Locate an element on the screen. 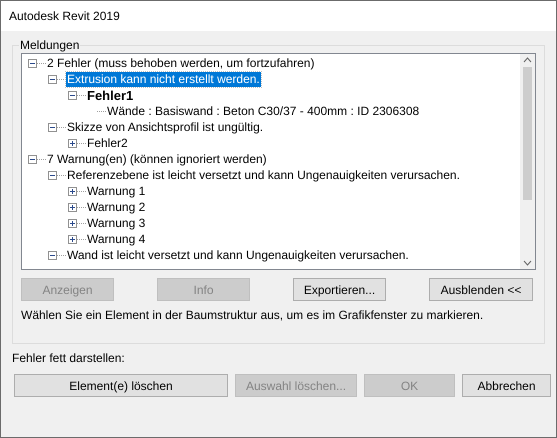  scroll-down-icon is located at coordinates (527, 263).